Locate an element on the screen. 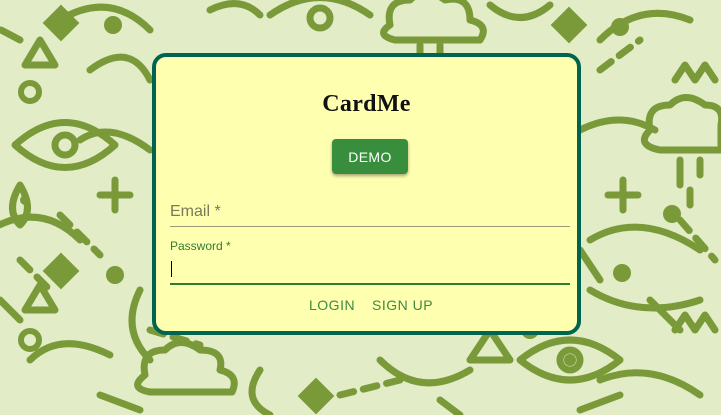 The height and width of the screenshot is (415, 721). email-label: Email * is located at coordinates (195, 211).